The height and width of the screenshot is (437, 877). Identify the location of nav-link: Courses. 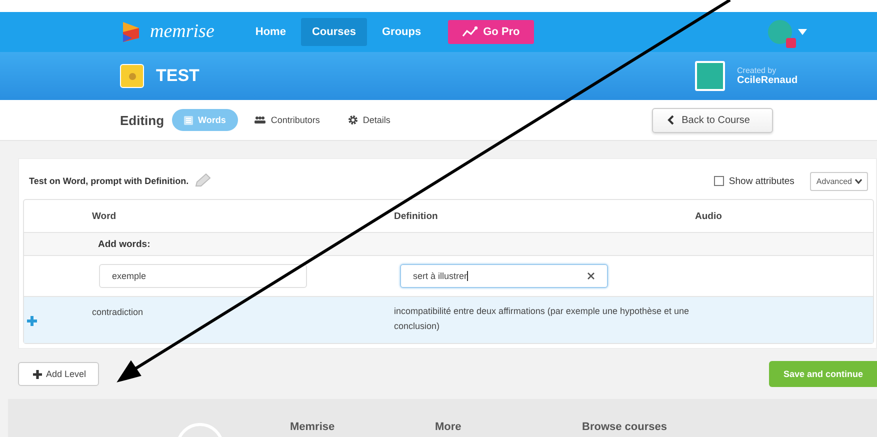
(333, 32).